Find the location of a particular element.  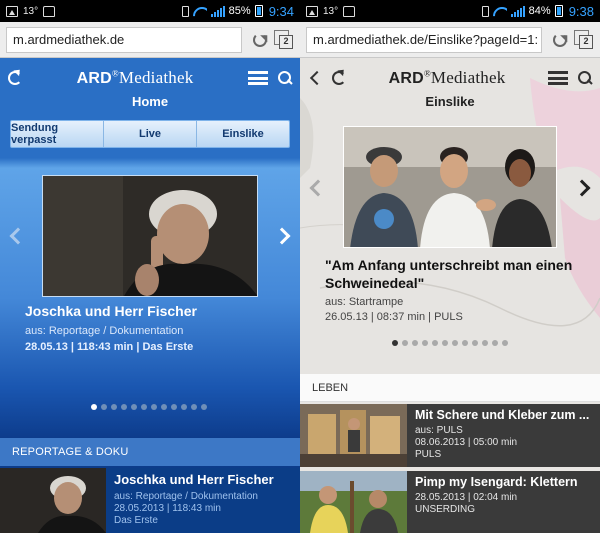

carousel-next-icon is located at coordinates (282, 236).